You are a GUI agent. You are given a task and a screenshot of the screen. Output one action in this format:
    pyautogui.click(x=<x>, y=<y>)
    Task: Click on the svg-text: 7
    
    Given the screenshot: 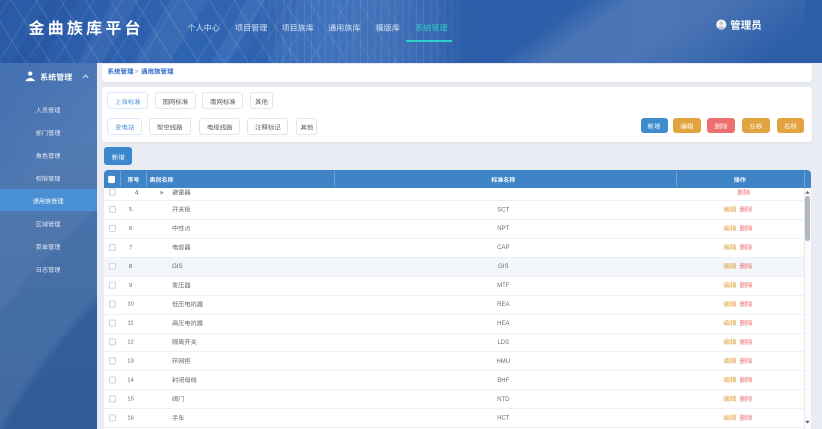 What is the action you would take?
    pyautogui.click(x=130, y=248)
    